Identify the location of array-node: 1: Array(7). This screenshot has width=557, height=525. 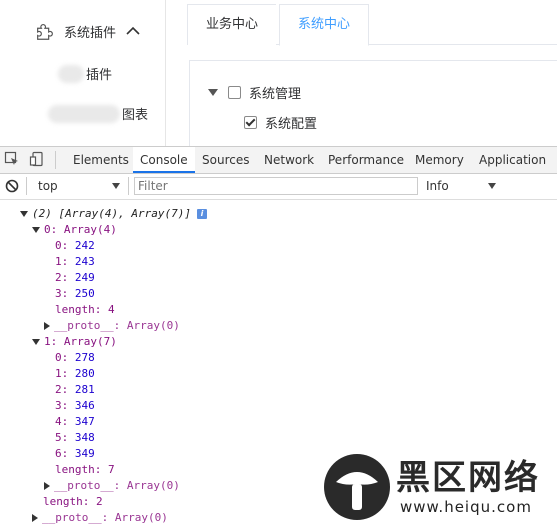
(74, 341).